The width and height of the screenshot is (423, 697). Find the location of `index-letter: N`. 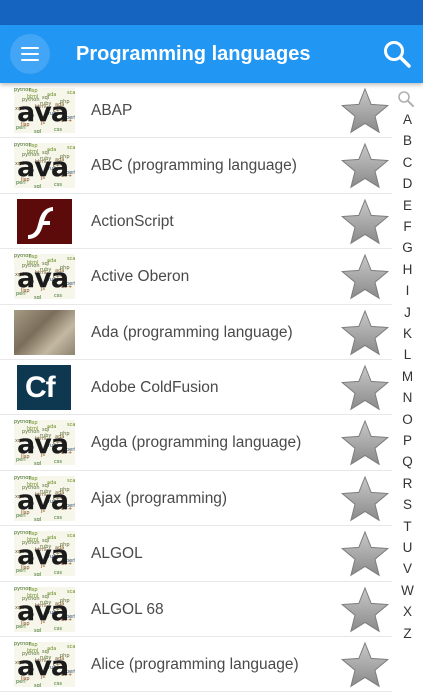

index-letter: N is located at coordinates (407, 397).